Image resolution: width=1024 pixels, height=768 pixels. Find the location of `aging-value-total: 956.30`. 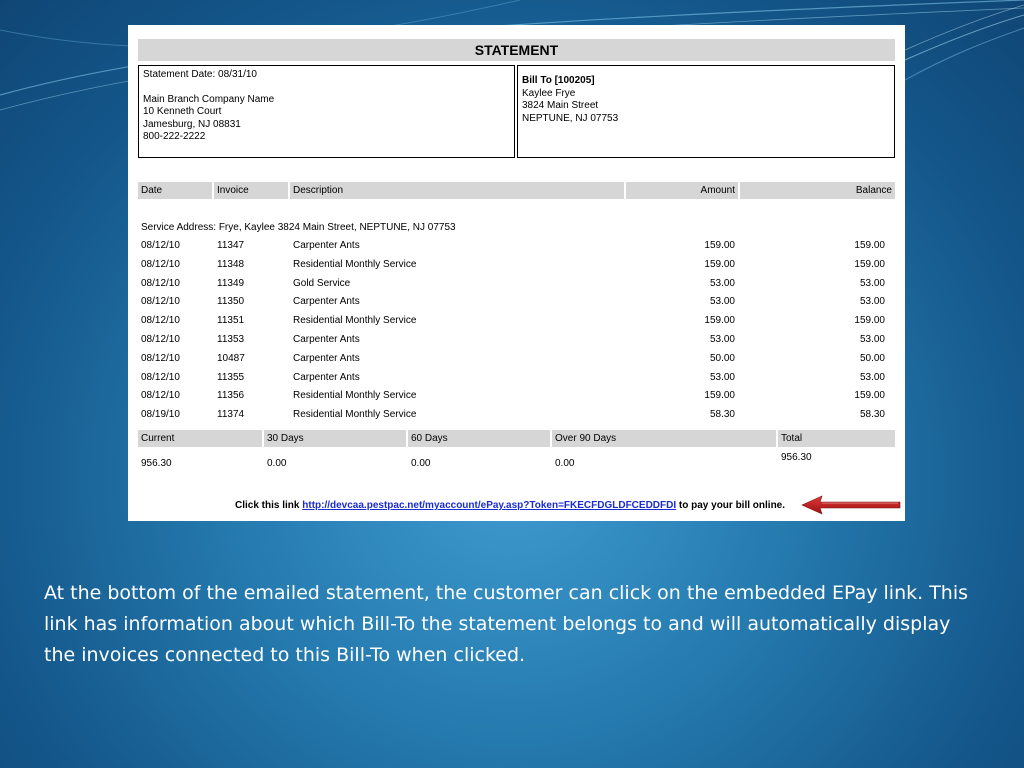

aging-value-total: 956.30 is located at coordinates (796, 457).